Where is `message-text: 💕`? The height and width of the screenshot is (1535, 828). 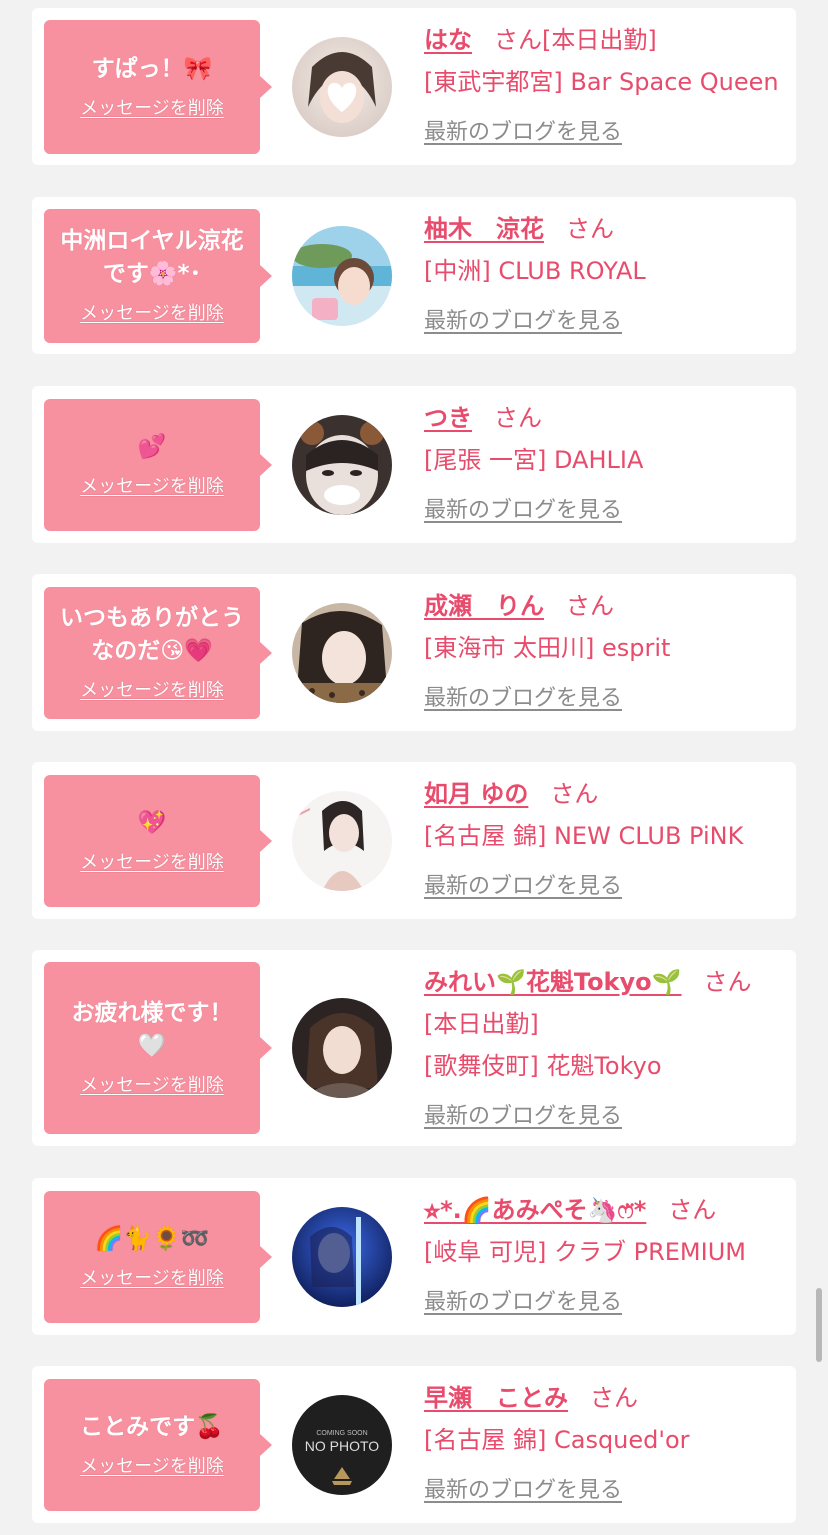 message-text: 💕 is located at coordinates (152, 447).